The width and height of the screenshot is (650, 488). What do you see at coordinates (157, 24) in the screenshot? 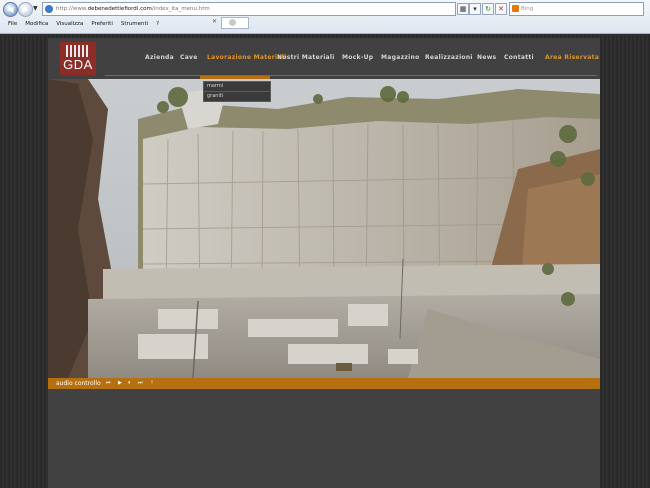
I see `menu-help: ?` at bounding box center [157, 24].